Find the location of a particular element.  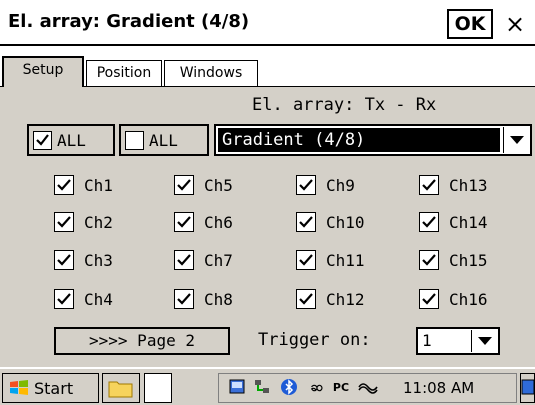

channel-label: Ch6 is located at coordinates (218, 222).